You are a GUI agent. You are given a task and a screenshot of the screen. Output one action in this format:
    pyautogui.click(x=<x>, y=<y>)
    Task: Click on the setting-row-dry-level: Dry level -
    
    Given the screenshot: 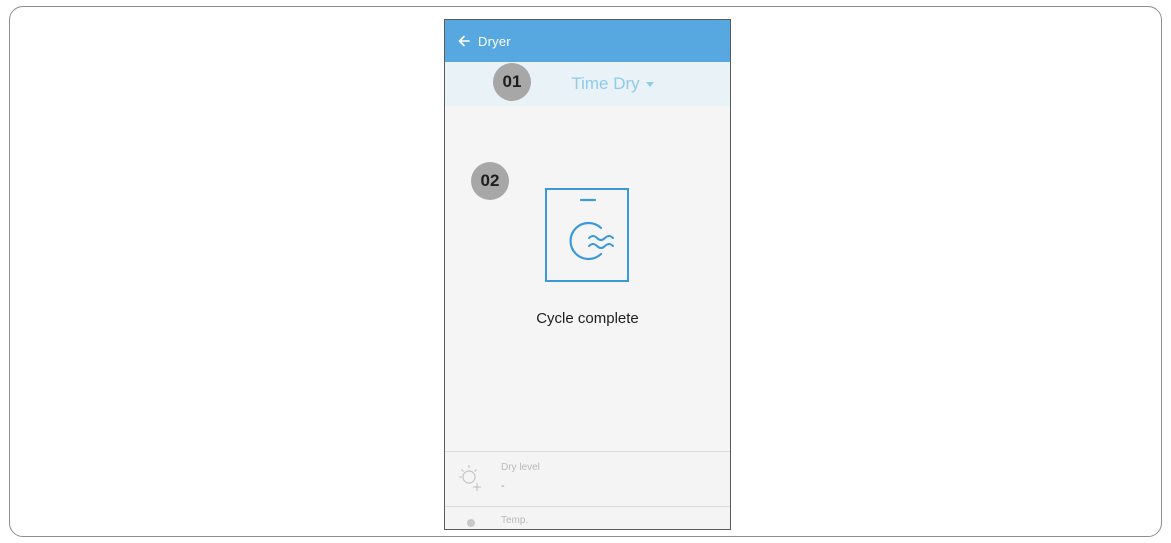 What is the action you would take?
    pyautogui.click(x=587, y=478)
    